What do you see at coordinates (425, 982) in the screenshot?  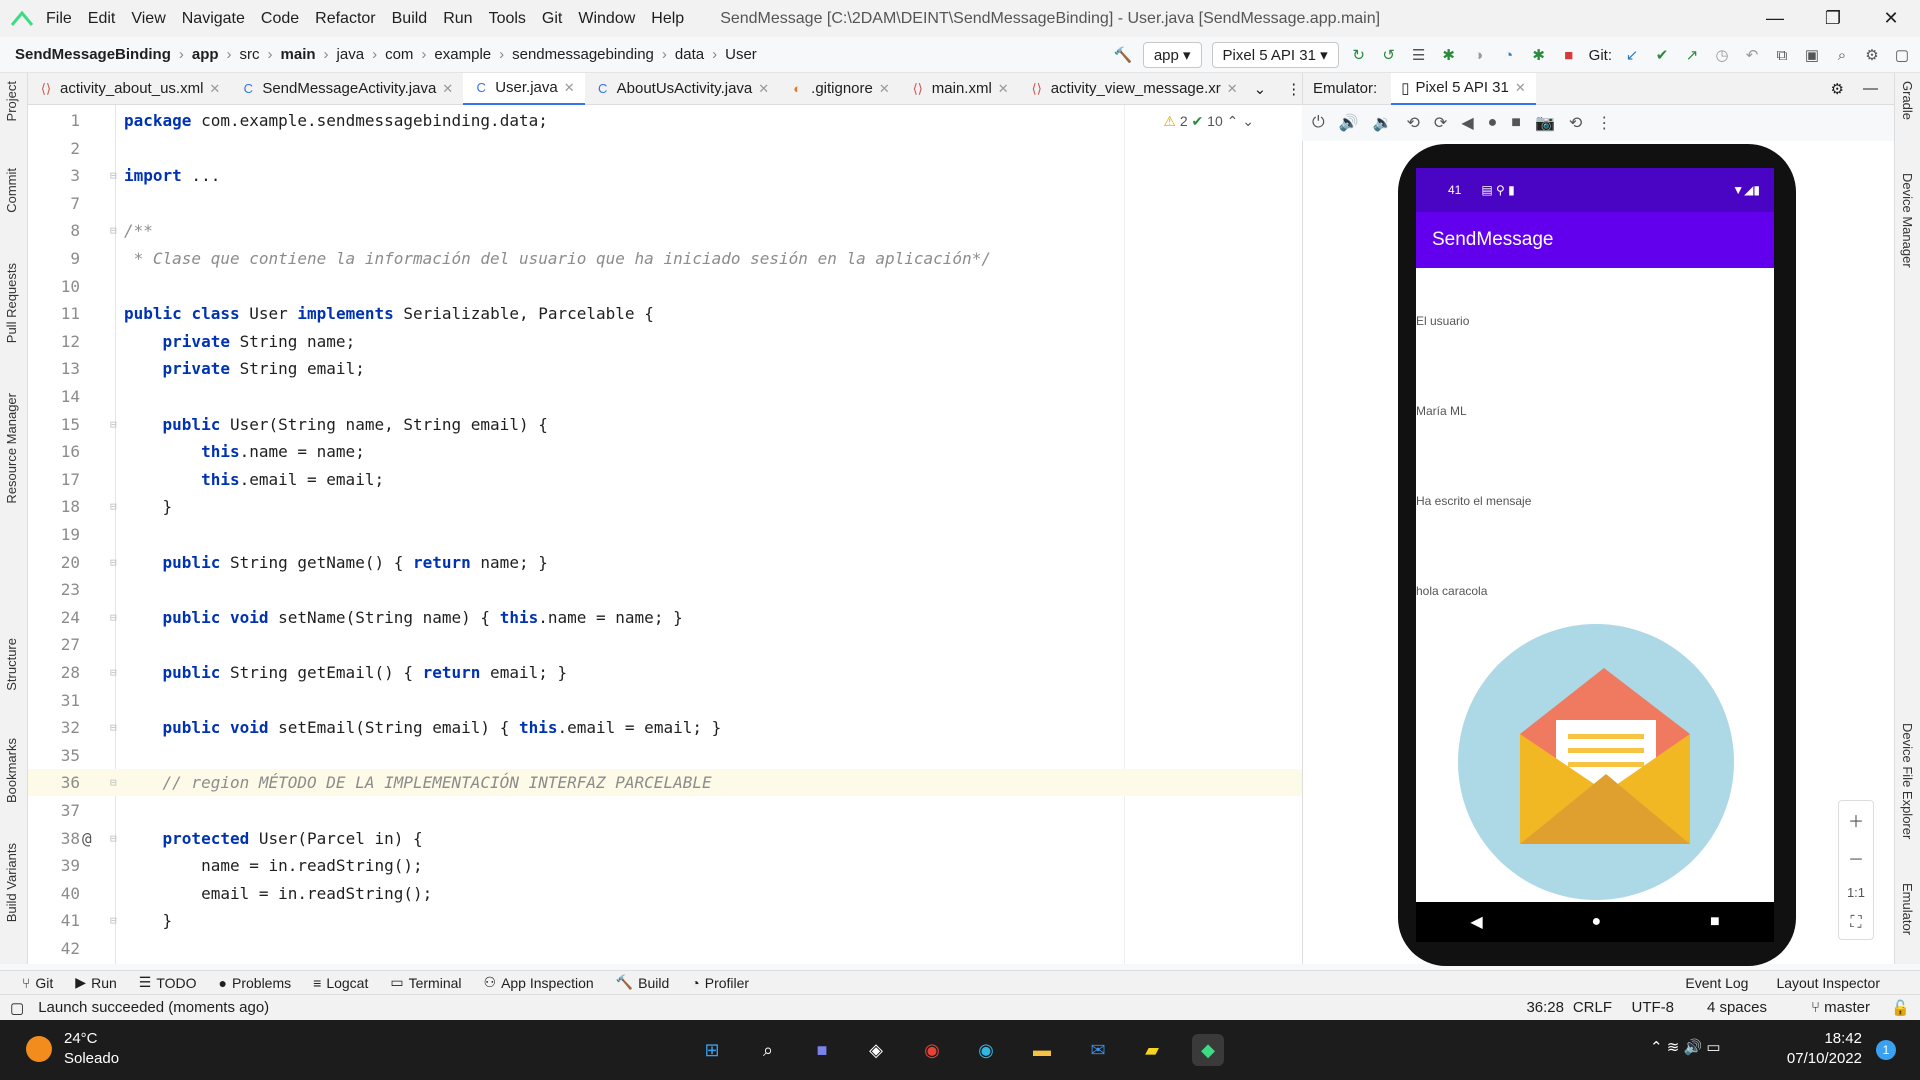 I see `bottom-tool-terminal: ▭ Terminal` at bounding box center [425, 982].